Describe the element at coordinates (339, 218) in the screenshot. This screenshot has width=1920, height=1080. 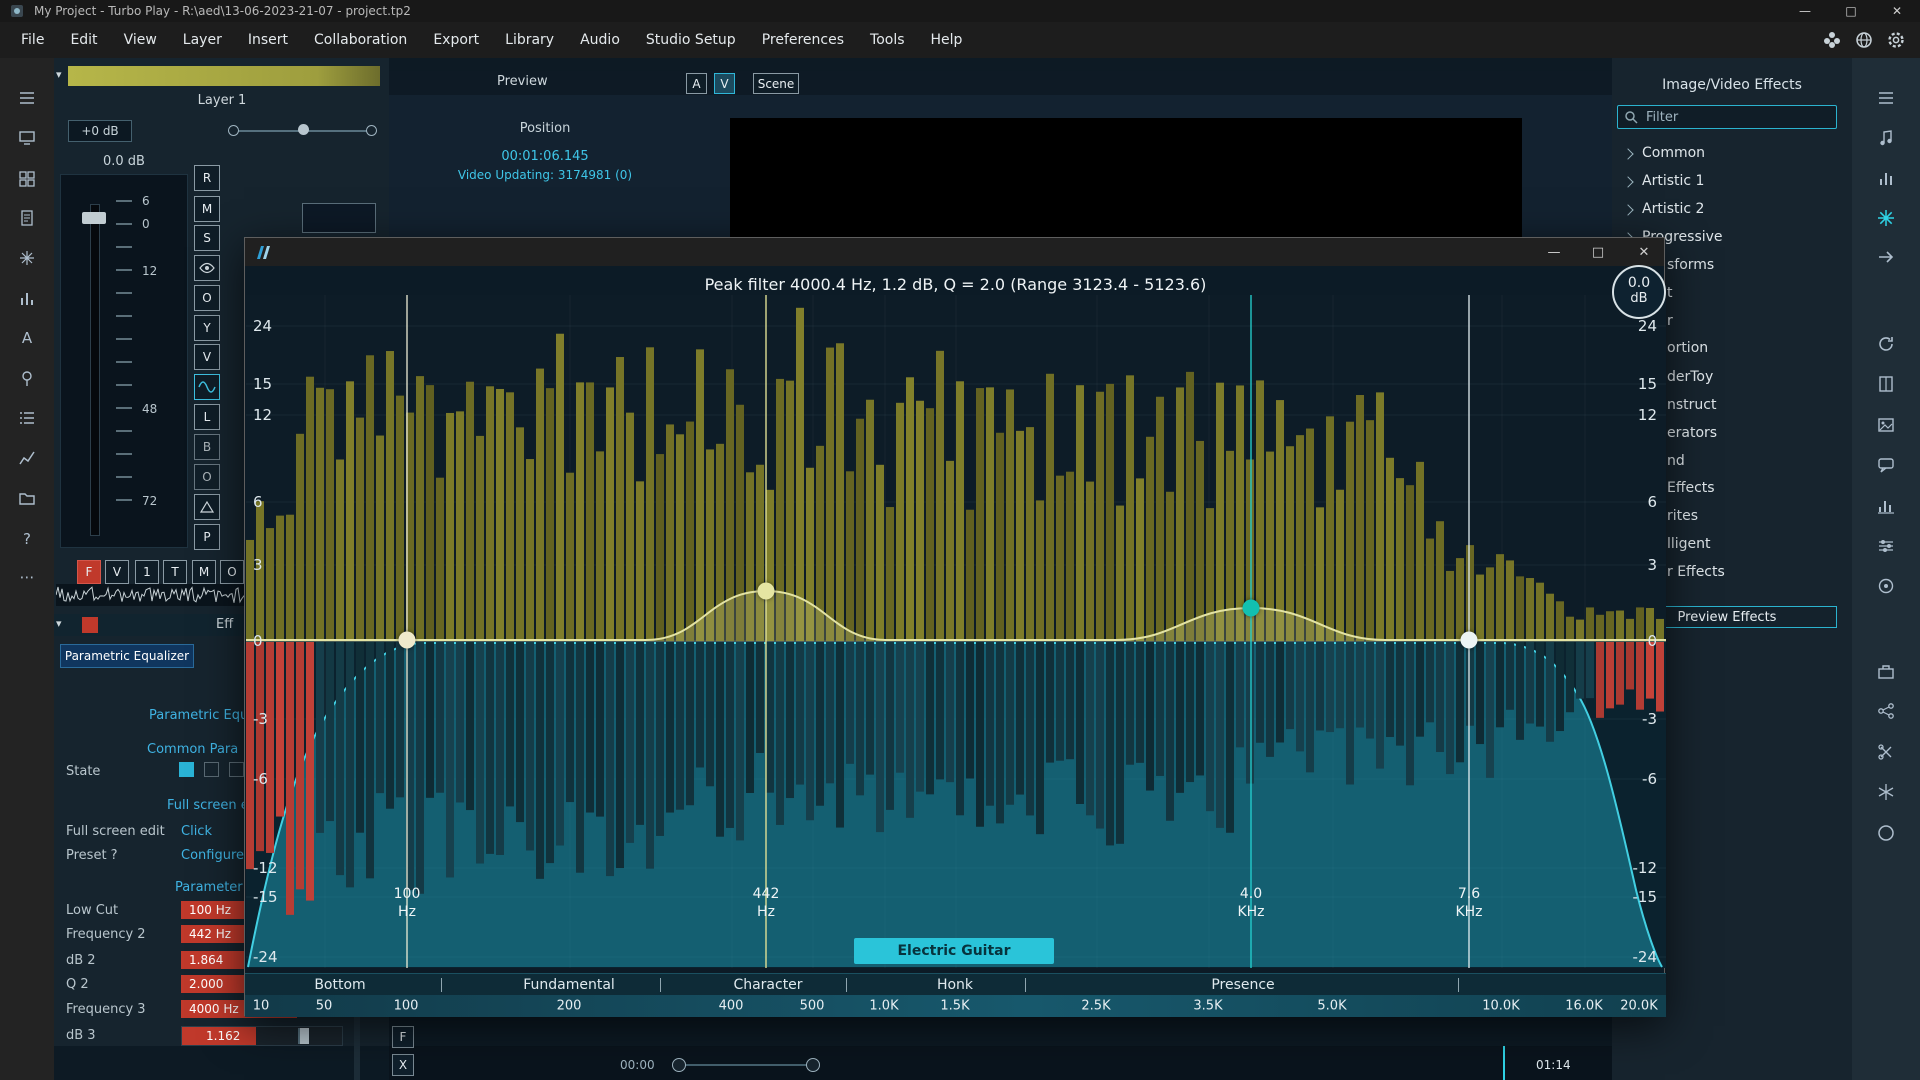
I see `detached-control-box` at that location.